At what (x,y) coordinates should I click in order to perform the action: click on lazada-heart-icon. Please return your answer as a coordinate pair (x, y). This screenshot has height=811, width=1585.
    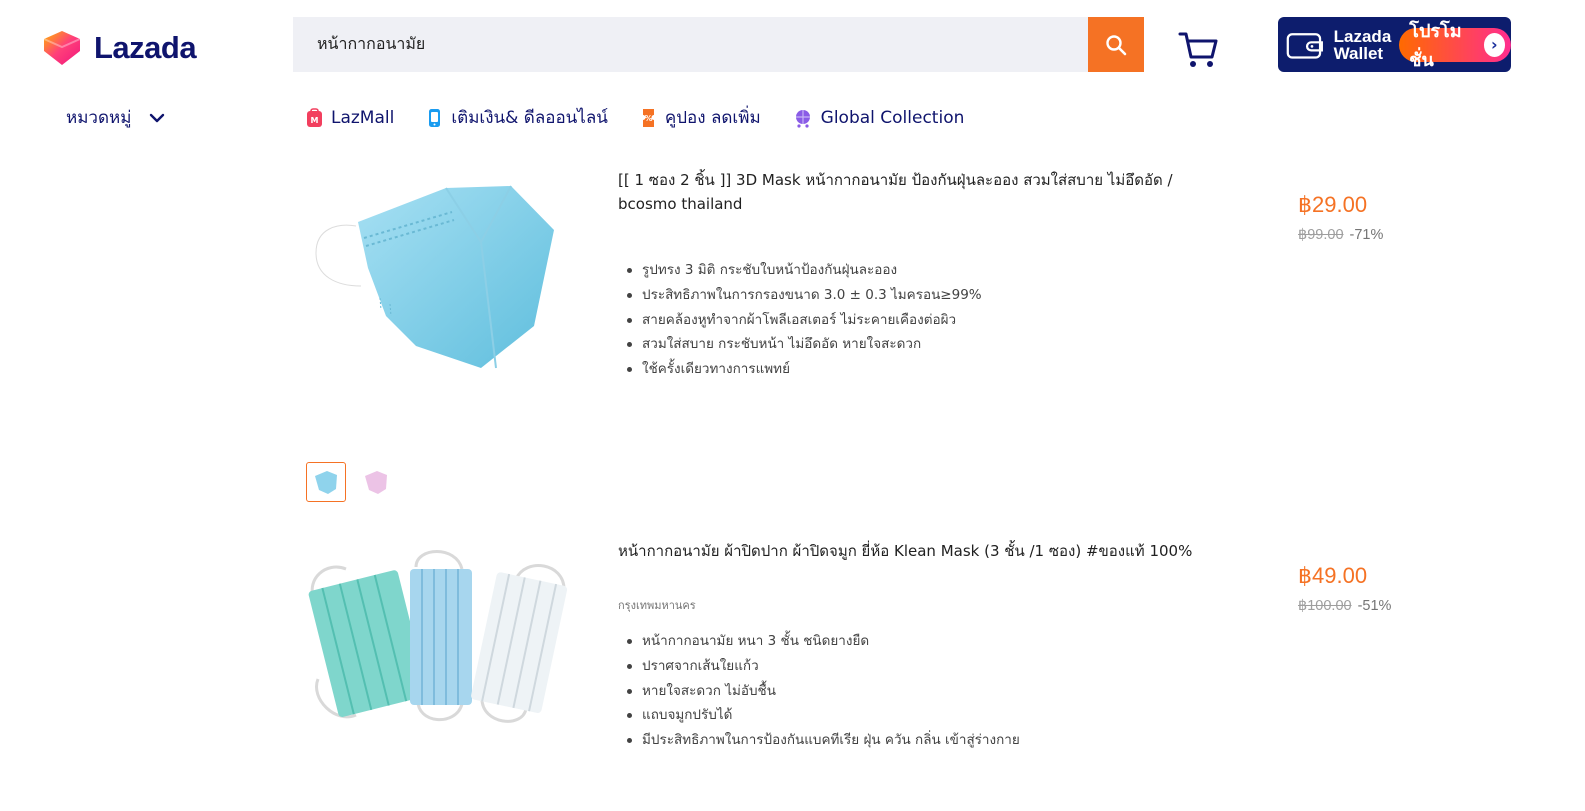
    Looking at the image, I should click on (62, 48).